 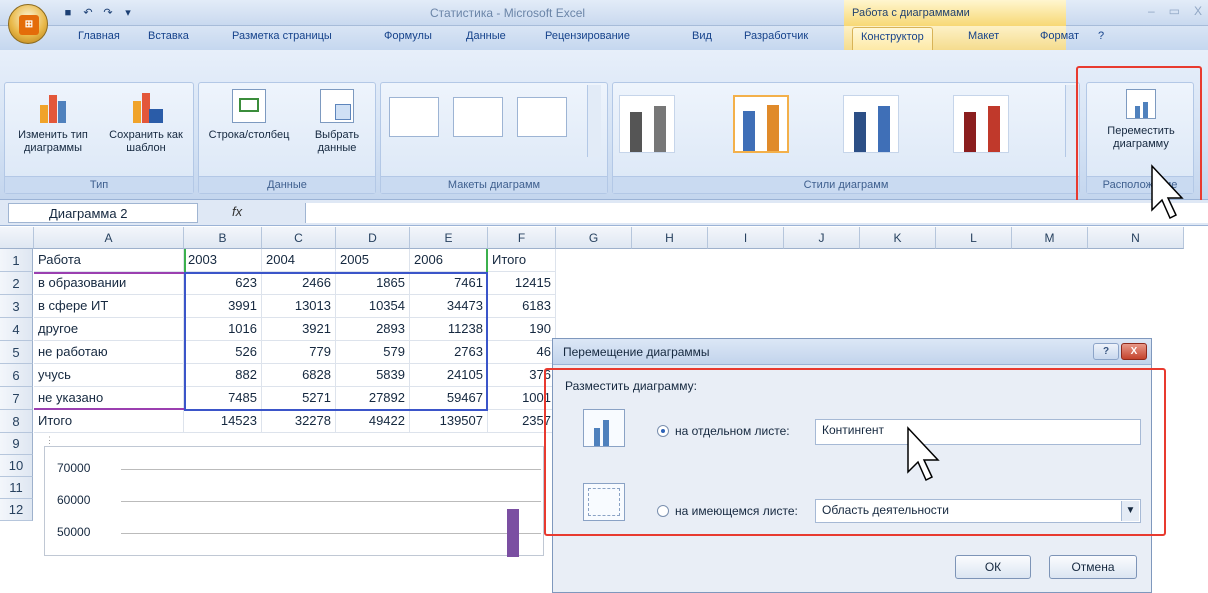 I want to click on tab-data: Данные, so click(x=486, y=36).